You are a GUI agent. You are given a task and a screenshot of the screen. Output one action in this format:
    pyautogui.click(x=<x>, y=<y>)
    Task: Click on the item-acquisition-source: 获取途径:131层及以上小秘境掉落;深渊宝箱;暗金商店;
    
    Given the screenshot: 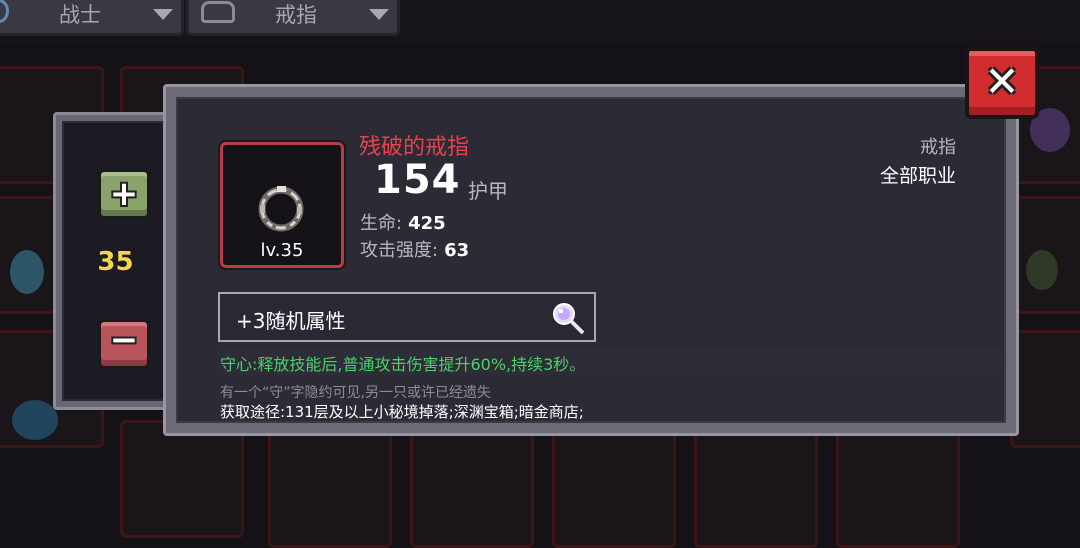 What is the action you would take?
    pyautogui.click(x=402, y=412)
    